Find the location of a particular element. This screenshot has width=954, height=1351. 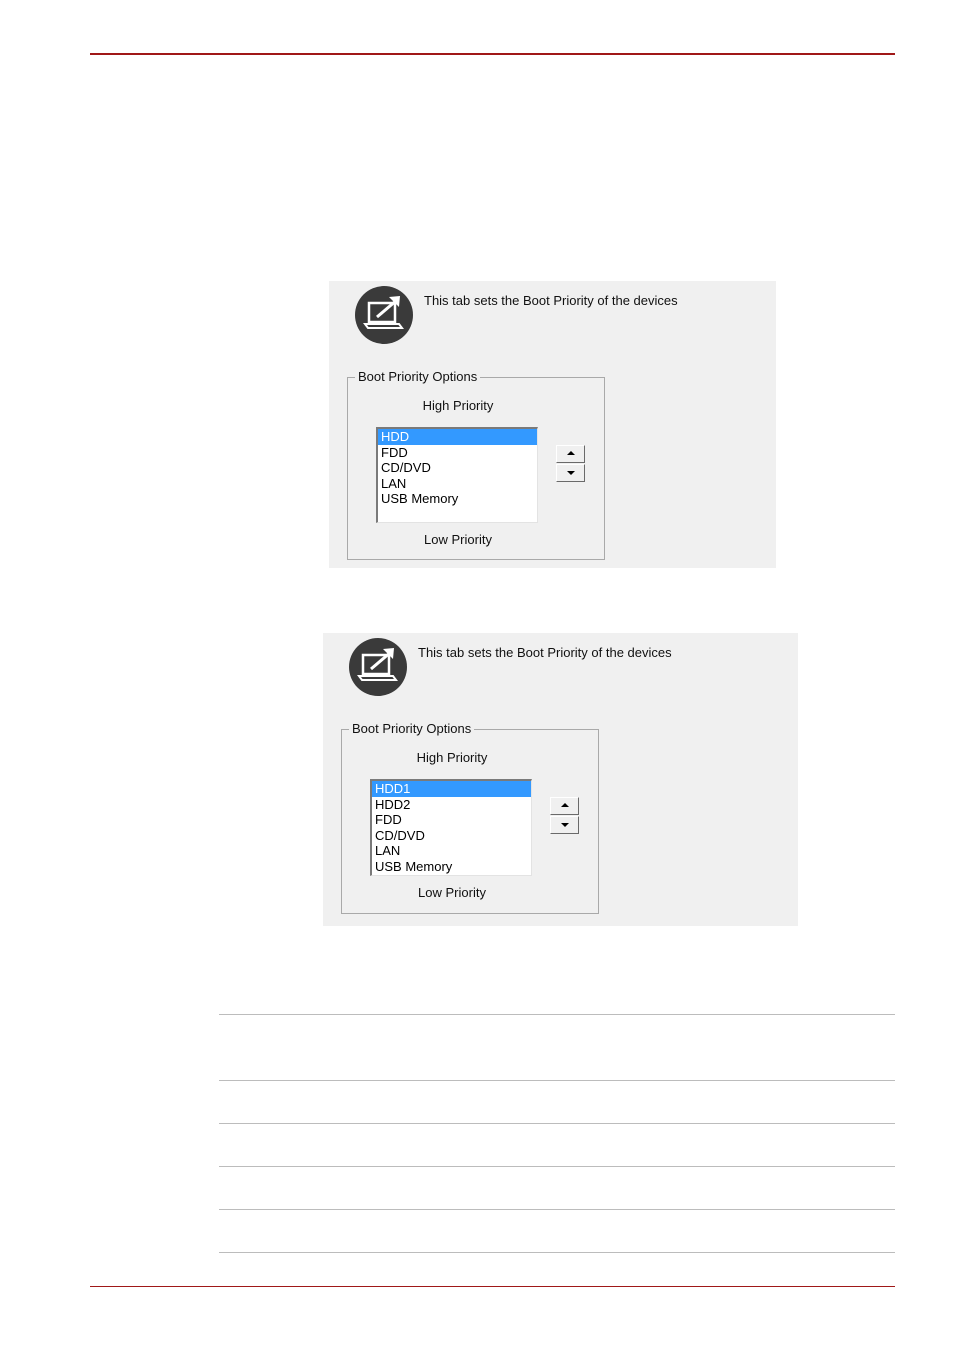

list-item-hdd2: HDD2 is located at coordinates (451, 805).